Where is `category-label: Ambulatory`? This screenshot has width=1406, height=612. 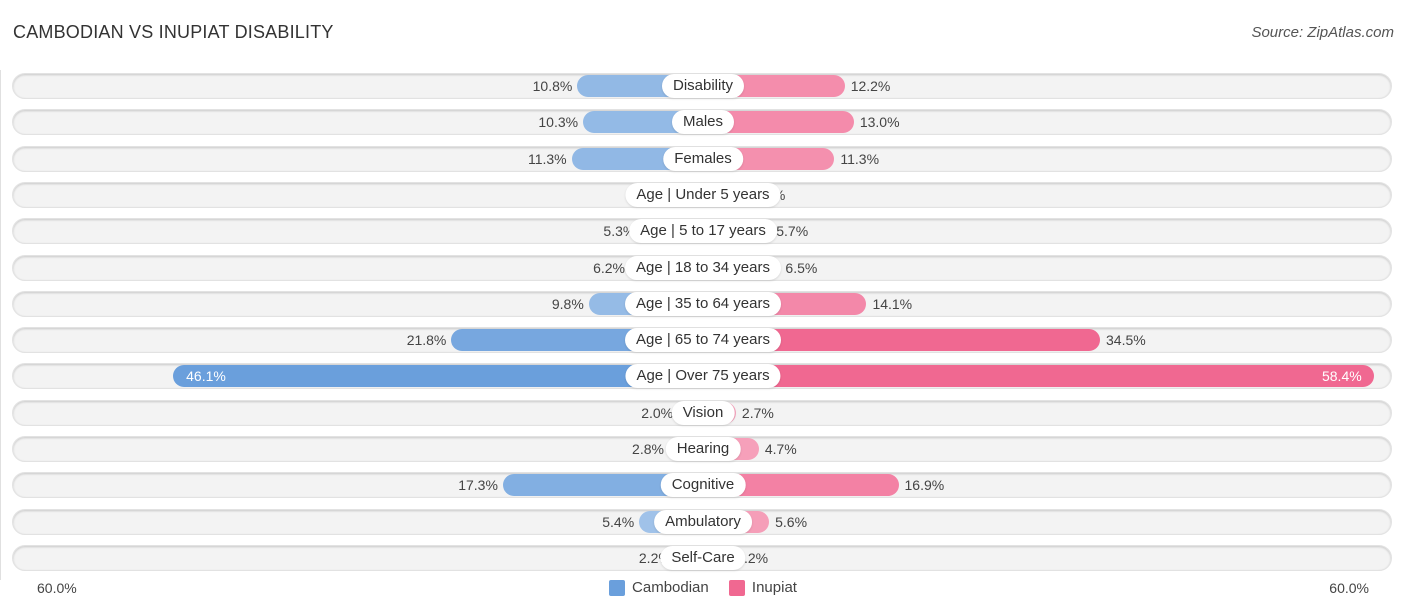
category-label: Ambulatory is located at coordinates (703, 521).